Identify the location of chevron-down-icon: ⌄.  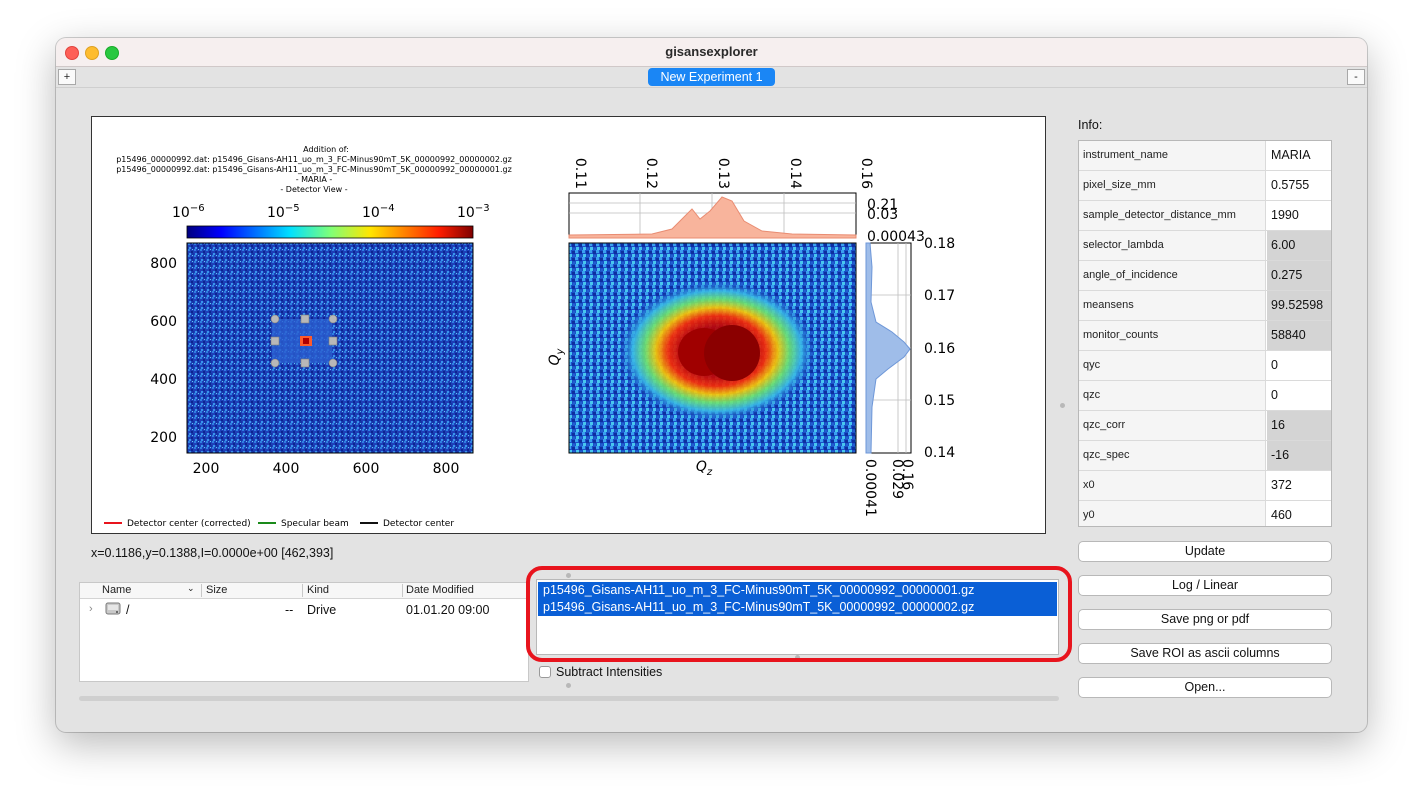
(191, 588).